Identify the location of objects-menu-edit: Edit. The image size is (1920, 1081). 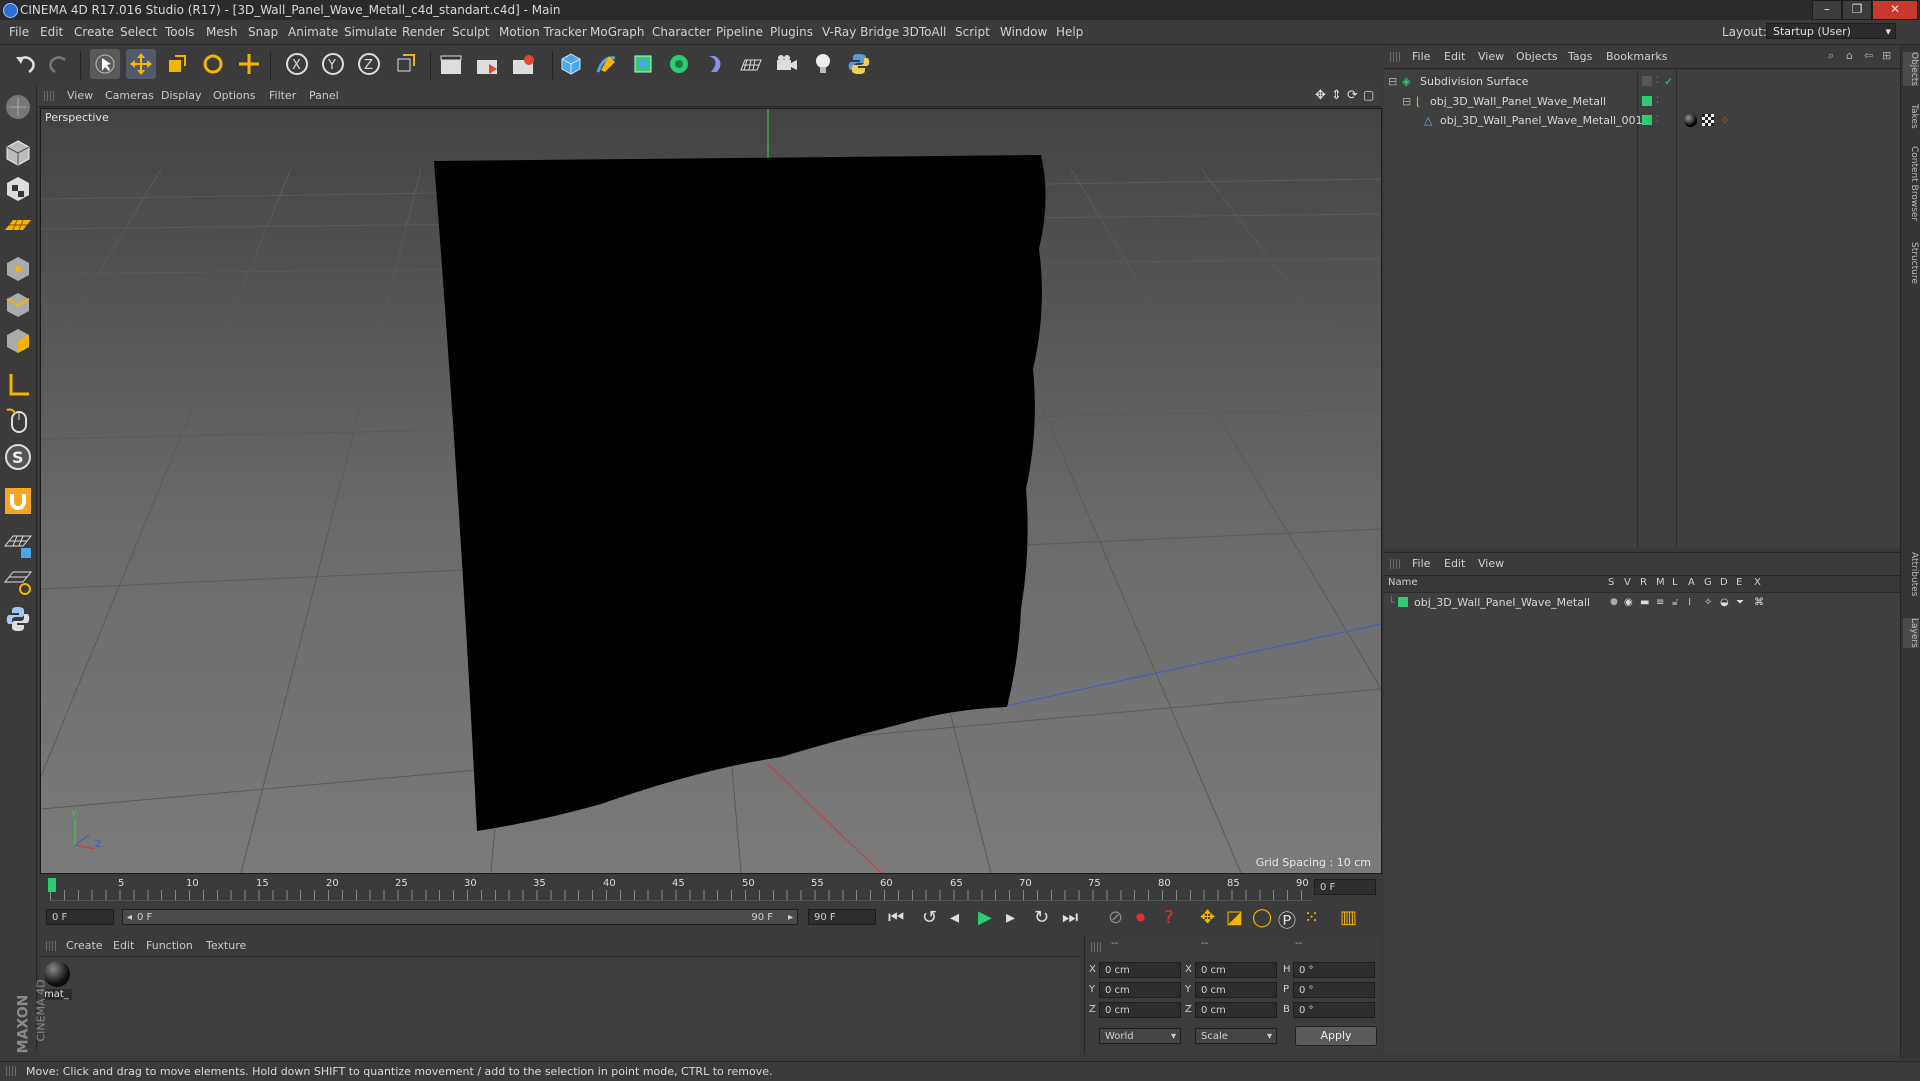
(1454, 56).